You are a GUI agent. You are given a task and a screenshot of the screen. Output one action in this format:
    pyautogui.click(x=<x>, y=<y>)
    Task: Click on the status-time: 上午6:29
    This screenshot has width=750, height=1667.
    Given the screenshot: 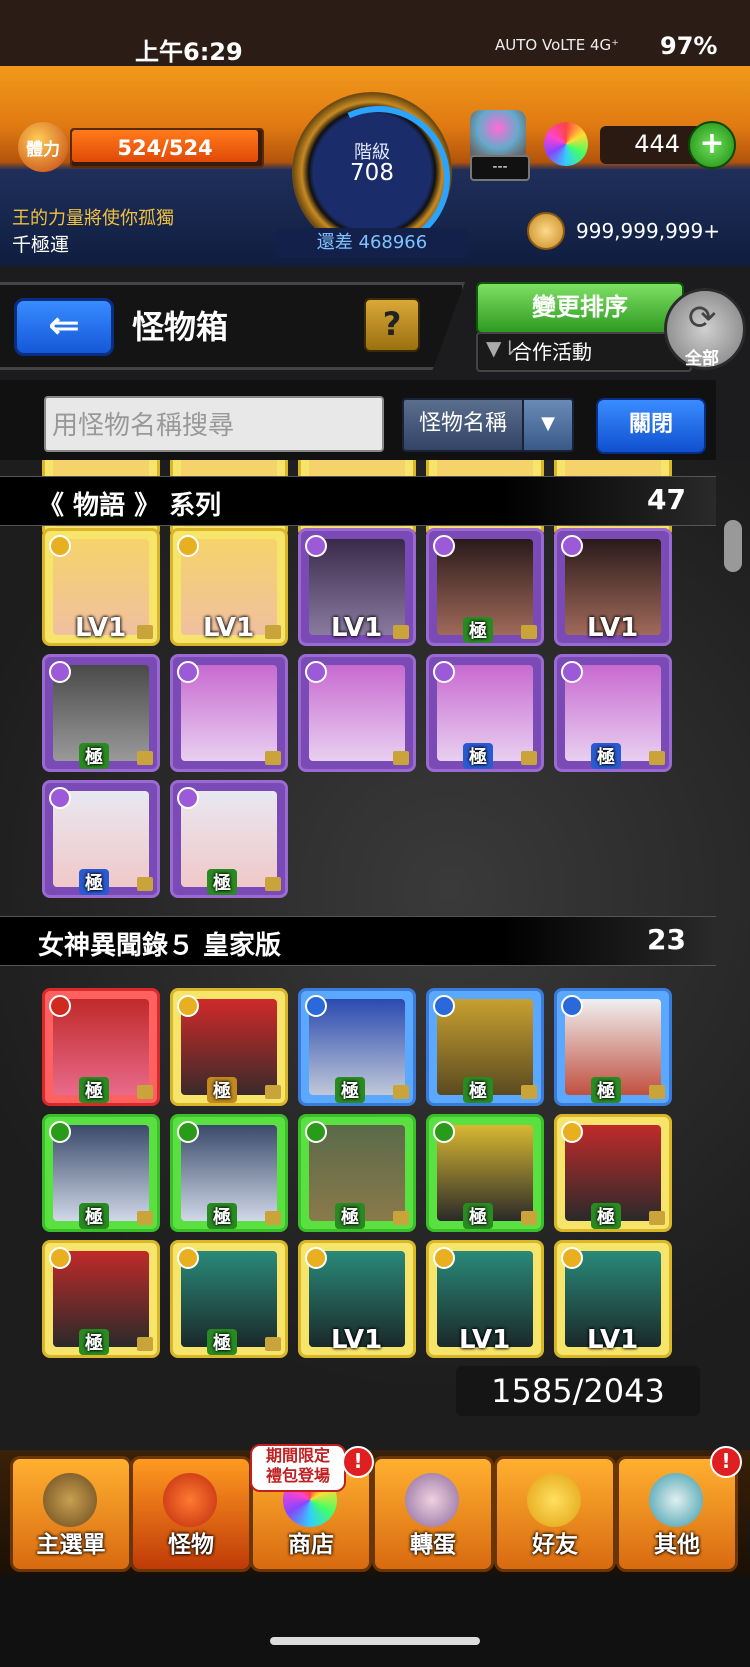 What is the action you would take?
    pyautogui.click(x=189, y=52)
    